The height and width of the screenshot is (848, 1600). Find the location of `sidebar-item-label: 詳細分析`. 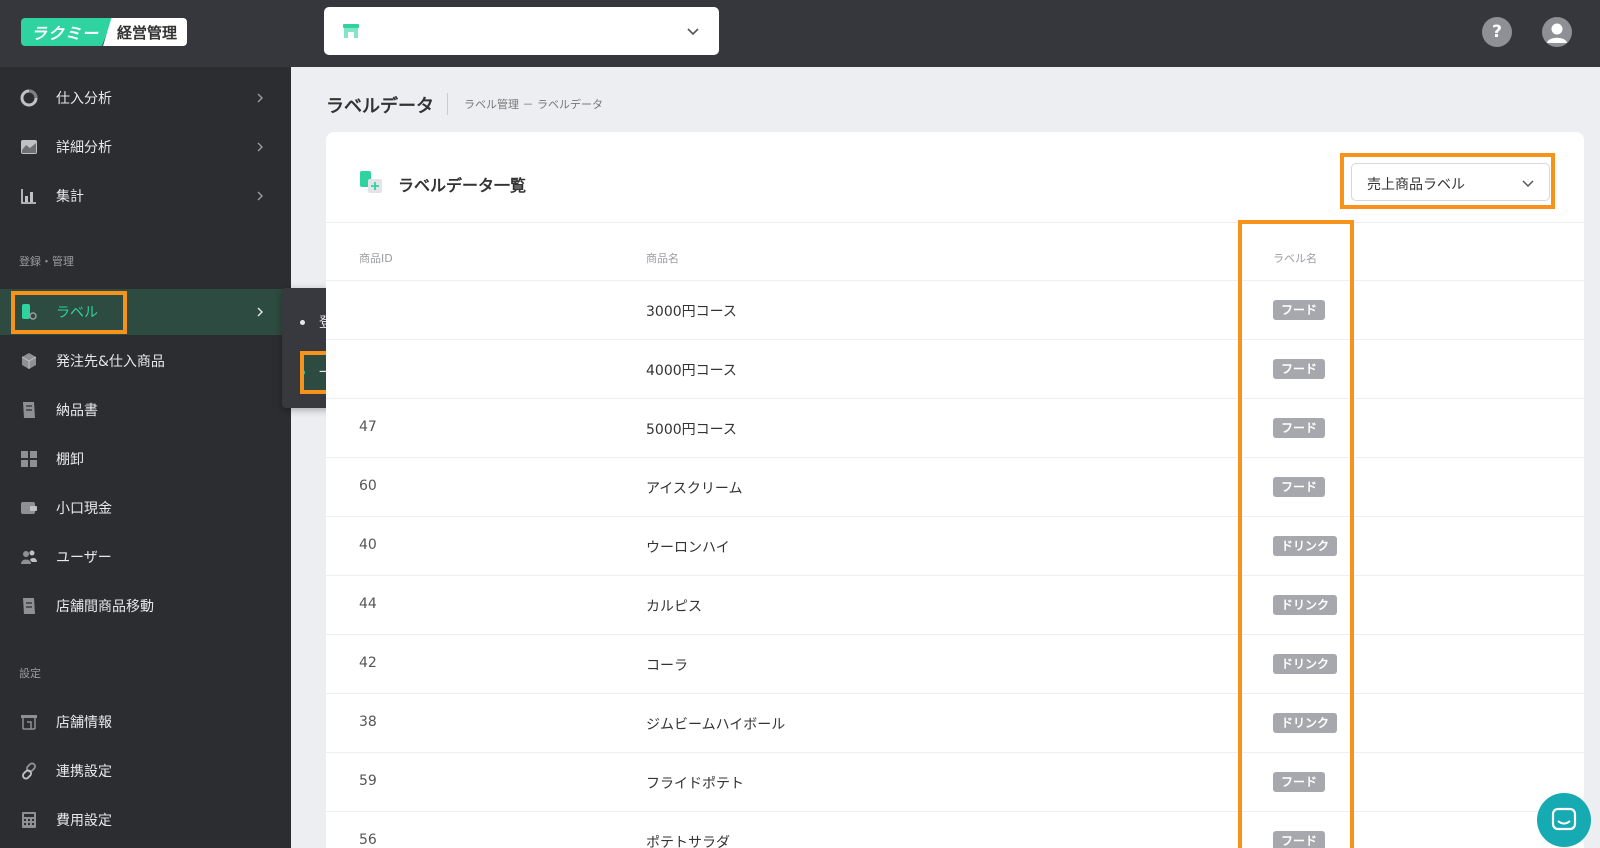

sidebar-item-label: 詳細分析 is located at coordinates (84, 148).